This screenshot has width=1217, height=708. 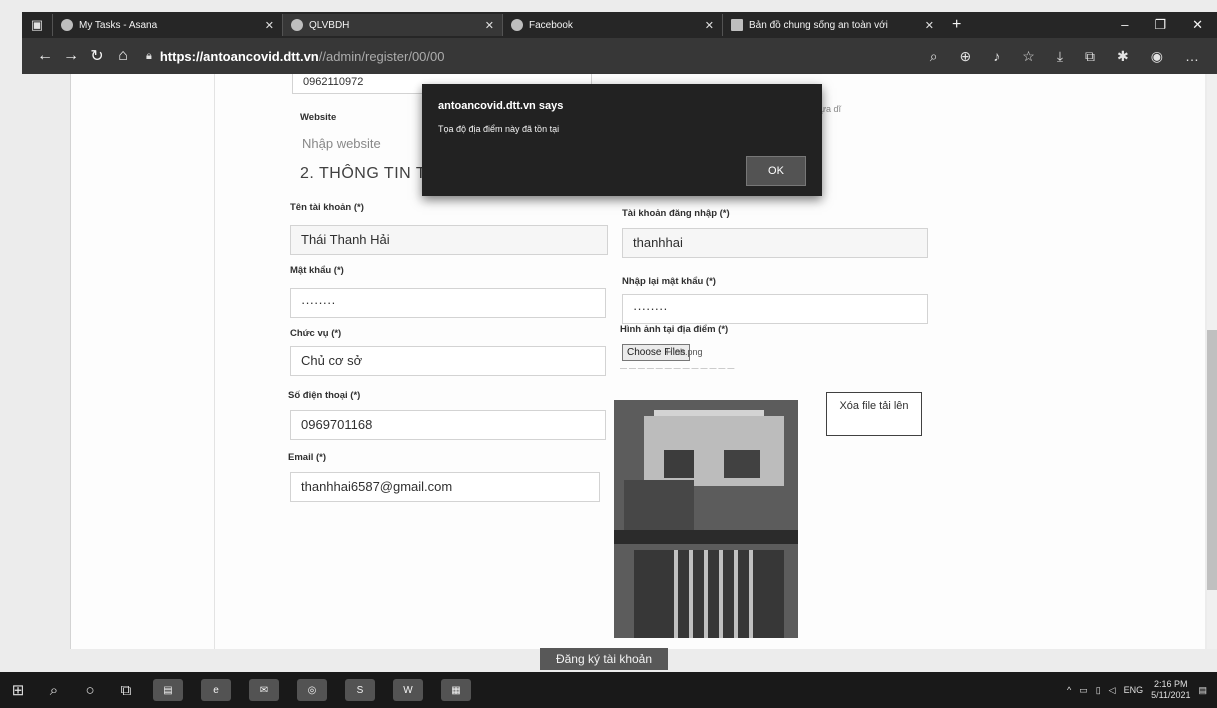 What do you see at coordinates (1169, 25) in the screenshot?
I see `window-controls: – ❐ ✕` at bounding box center [1169, 25].